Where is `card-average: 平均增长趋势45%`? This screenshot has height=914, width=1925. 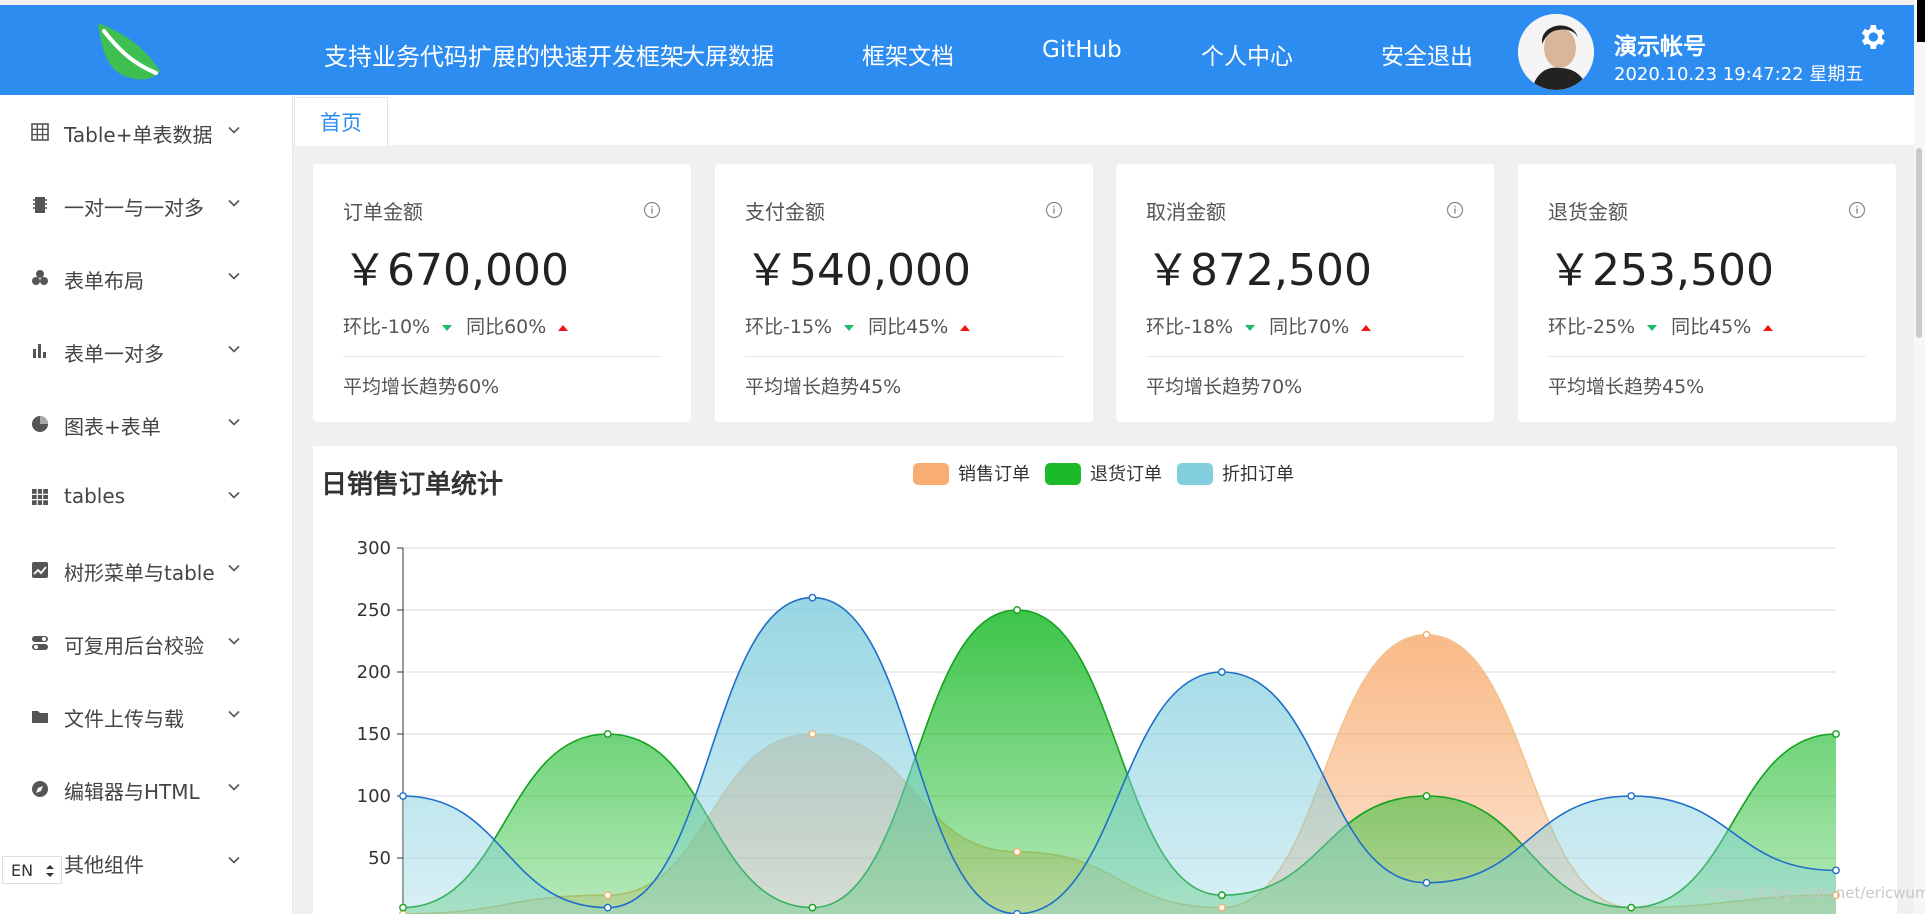
card-average: 平均增长趋势45% is located at coordinates (823, 387).